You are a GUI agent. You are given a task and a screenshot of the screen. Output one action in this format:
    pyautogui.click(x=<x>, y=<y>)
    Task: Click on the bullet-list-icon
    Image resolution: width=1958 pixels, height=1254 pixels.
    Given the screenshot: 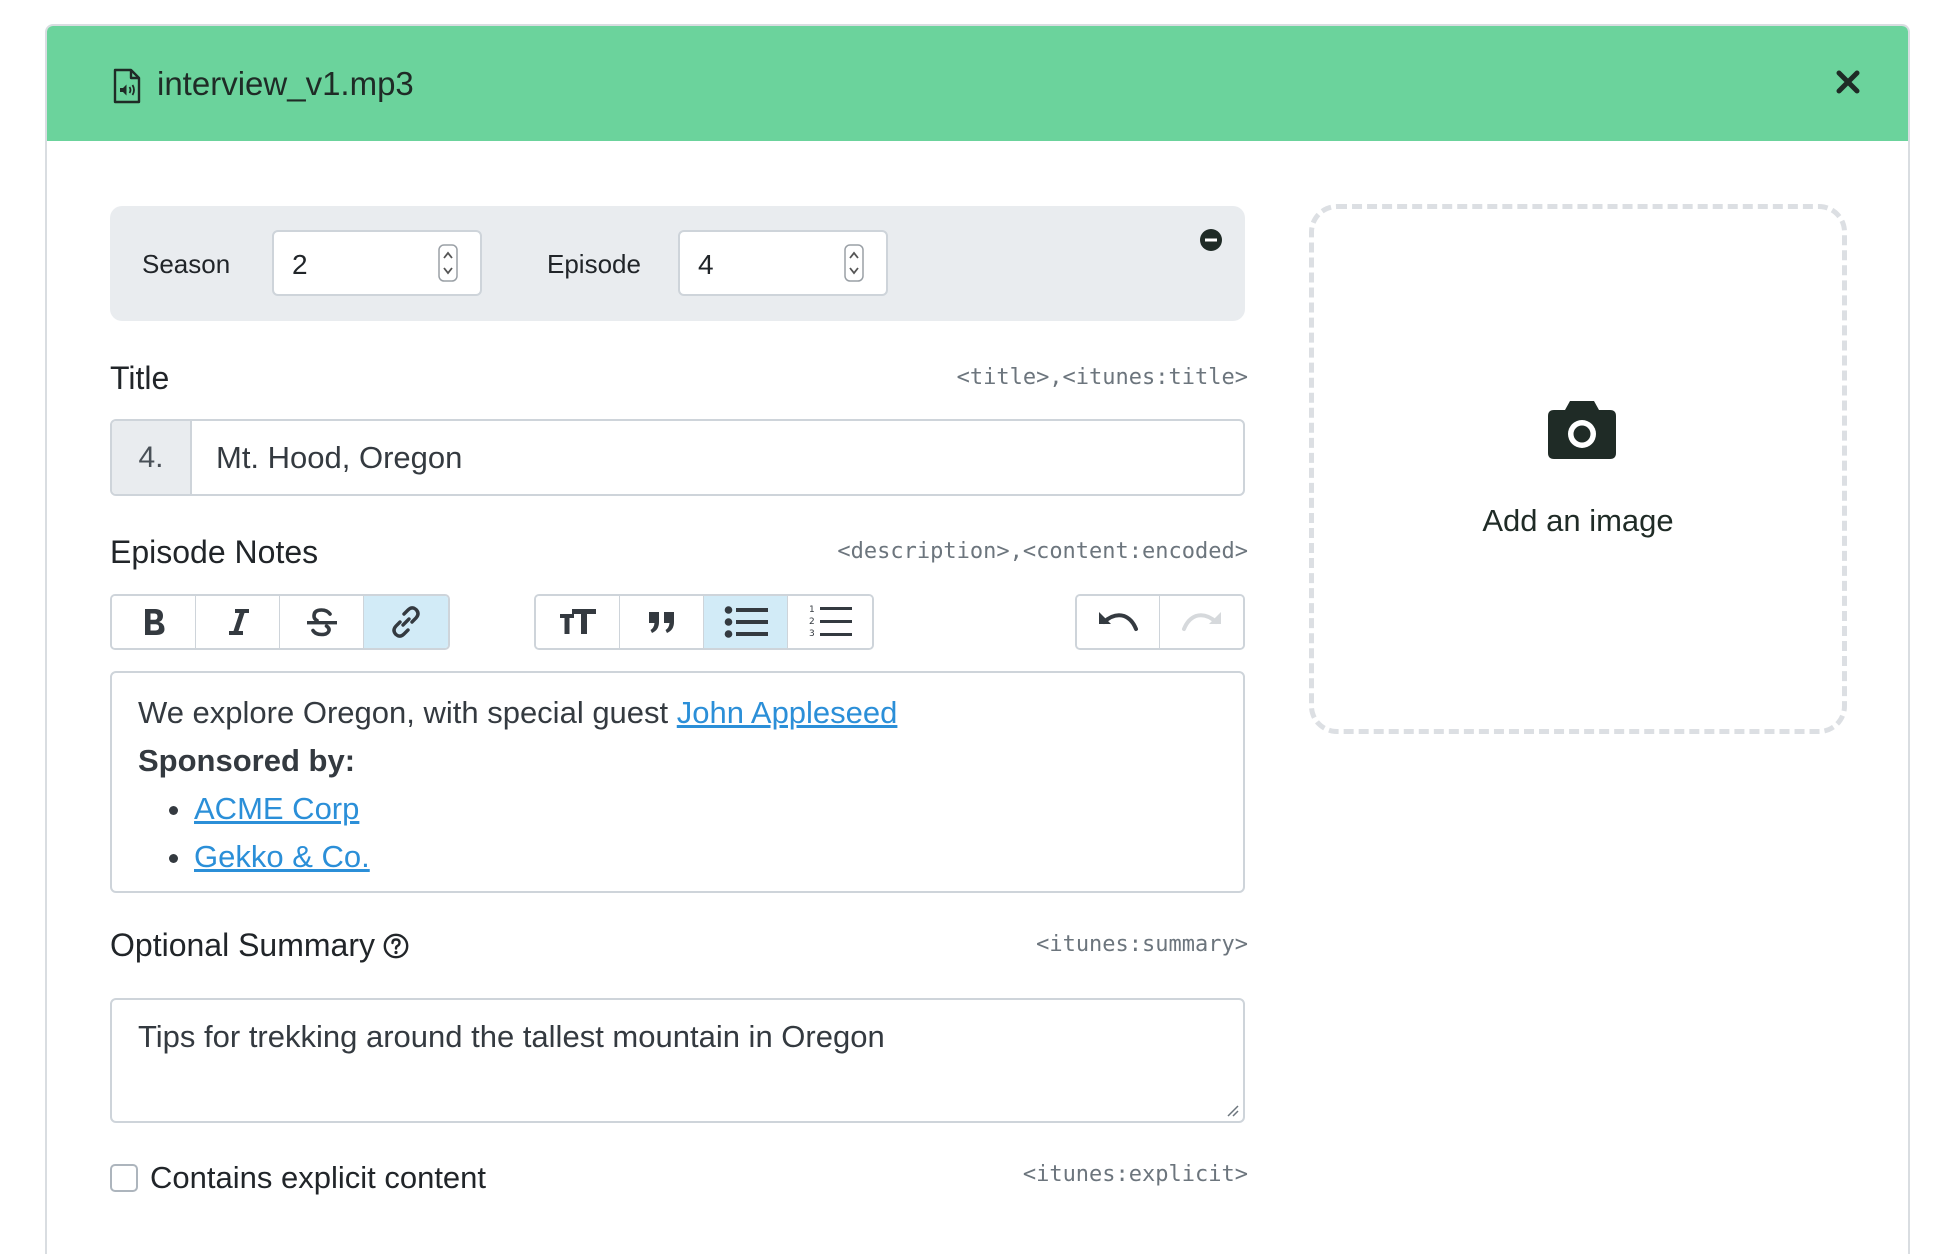 What is the action you would take?
    pyautogui.click(x=746, y=622)
    